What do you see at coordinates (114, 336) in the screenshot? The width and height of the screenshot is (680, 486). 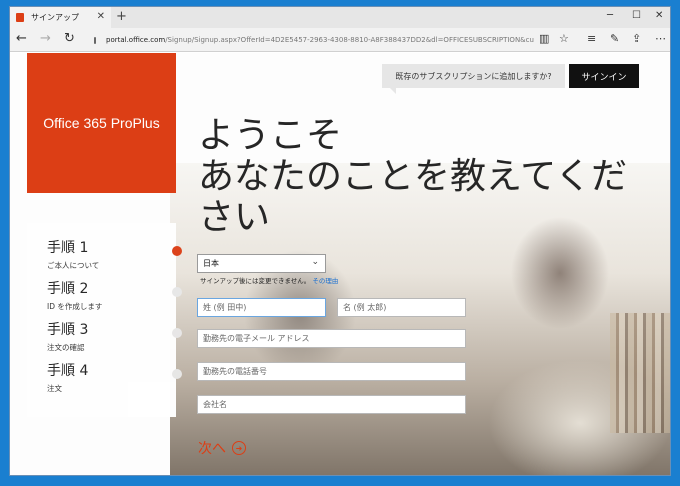 I see `step-3: 手順 3 注文の確認` at bounding box center [114, 336].